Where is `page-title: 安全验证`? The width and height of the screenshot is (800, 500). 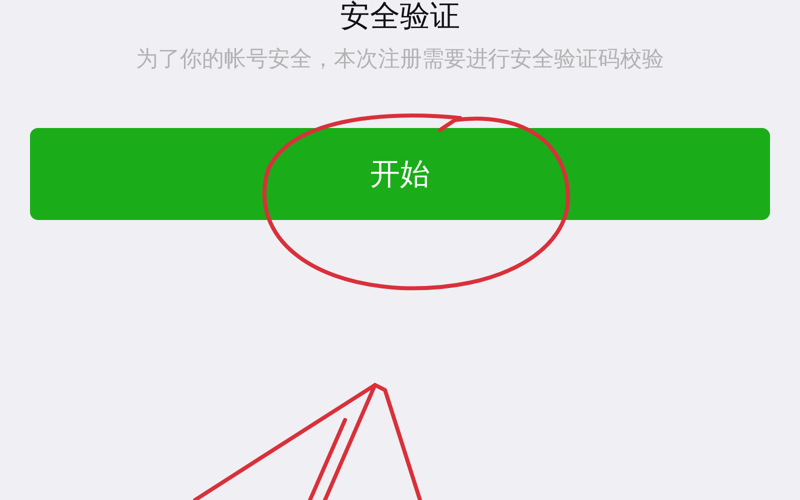
page-title: 安全验证 is located at coordinates (400, 17).